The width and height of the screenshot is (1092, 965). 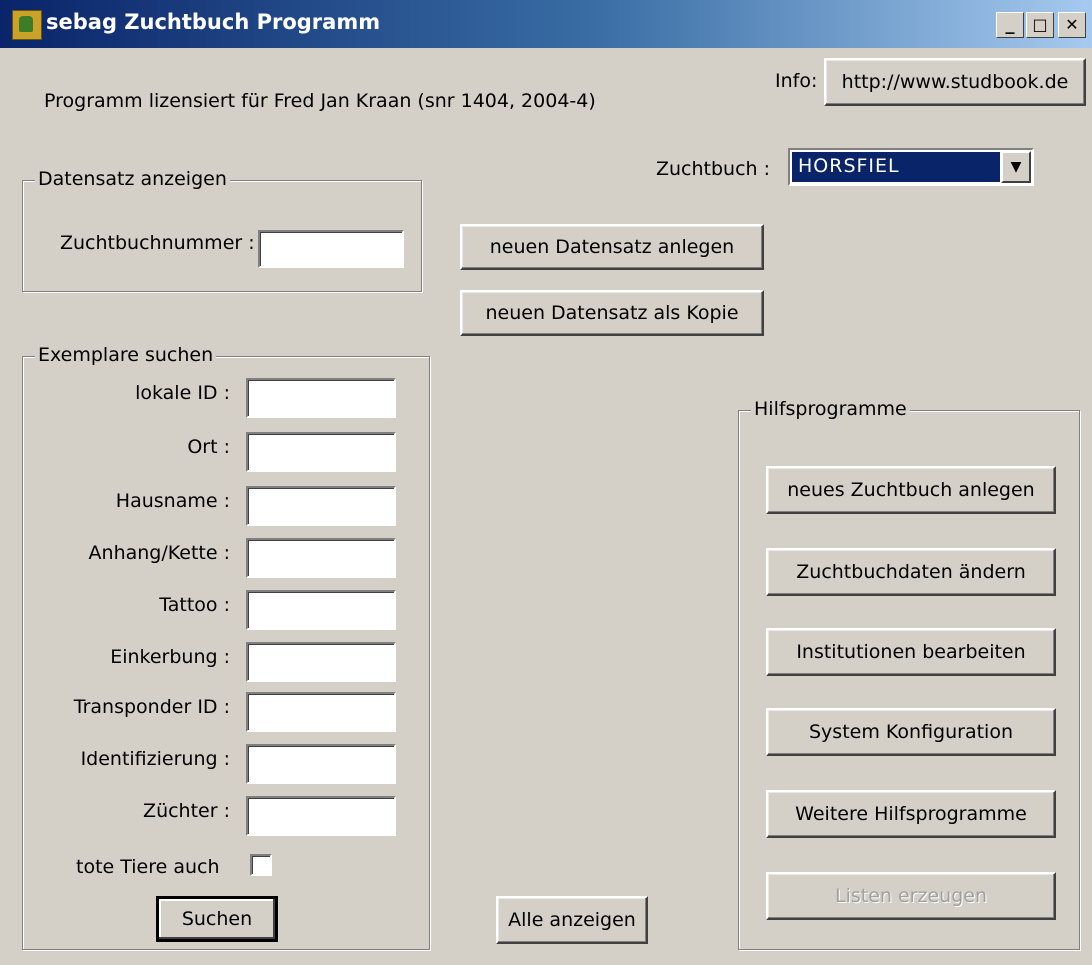 I want to click on tattoo-input, so click(x=321, y=610).